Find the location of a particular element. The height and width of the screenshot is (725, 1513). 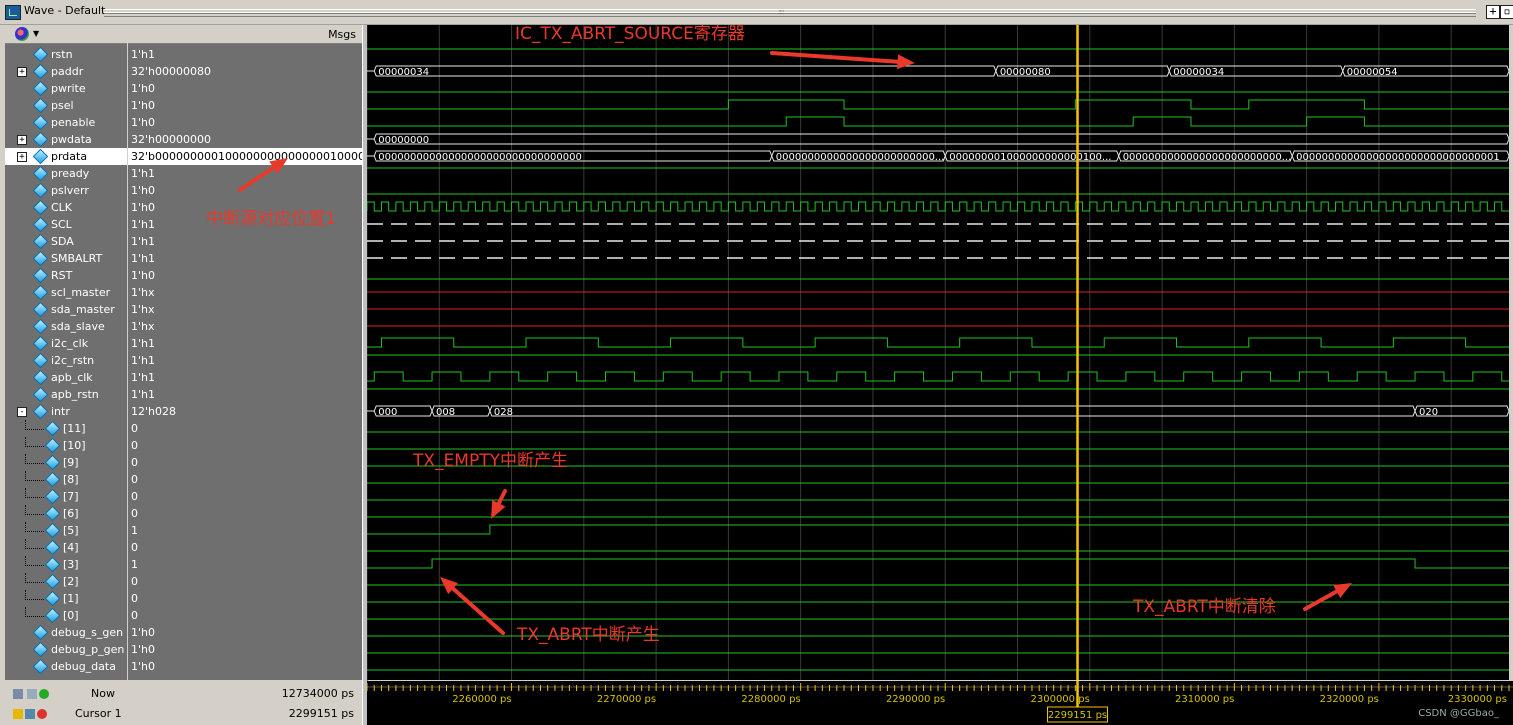

signal-row-pready: pready is located at coordinates (66, 173).